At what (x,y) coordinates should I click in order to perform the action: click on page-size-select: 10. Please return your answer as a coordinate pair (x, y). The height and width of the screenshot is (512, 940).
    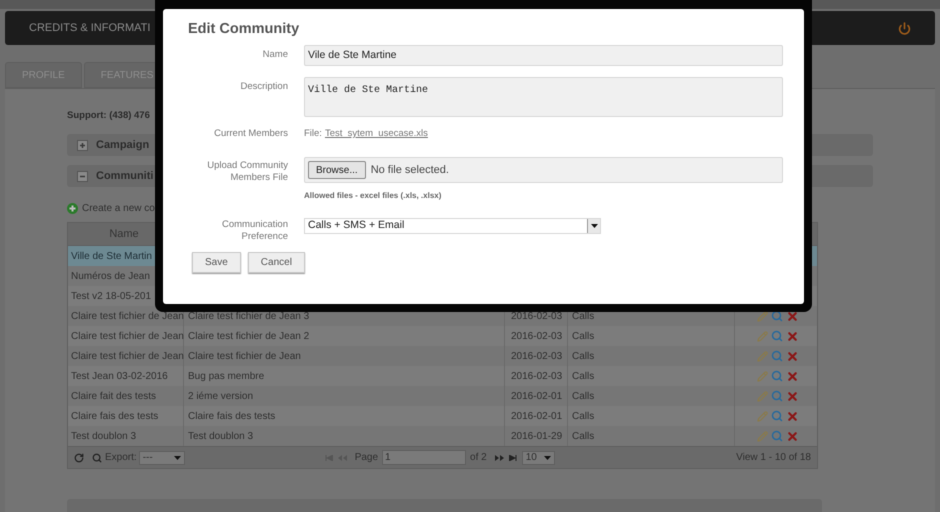
    Looking at the image, I should click on (538, 457).